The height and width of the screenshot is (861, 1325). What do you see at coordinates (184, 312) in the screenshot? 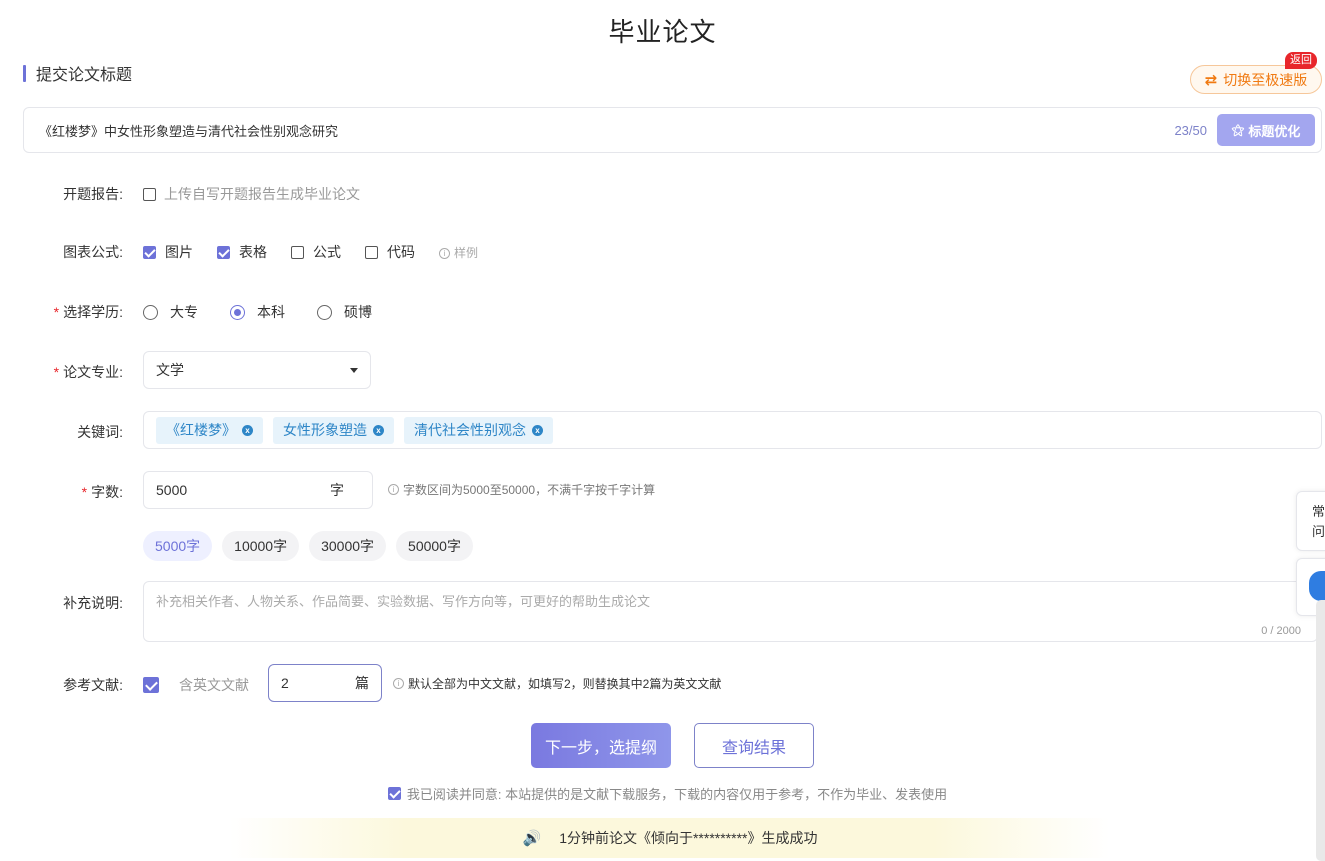
I see `degree-option-label: 大专` at bounding box center [184, 312].